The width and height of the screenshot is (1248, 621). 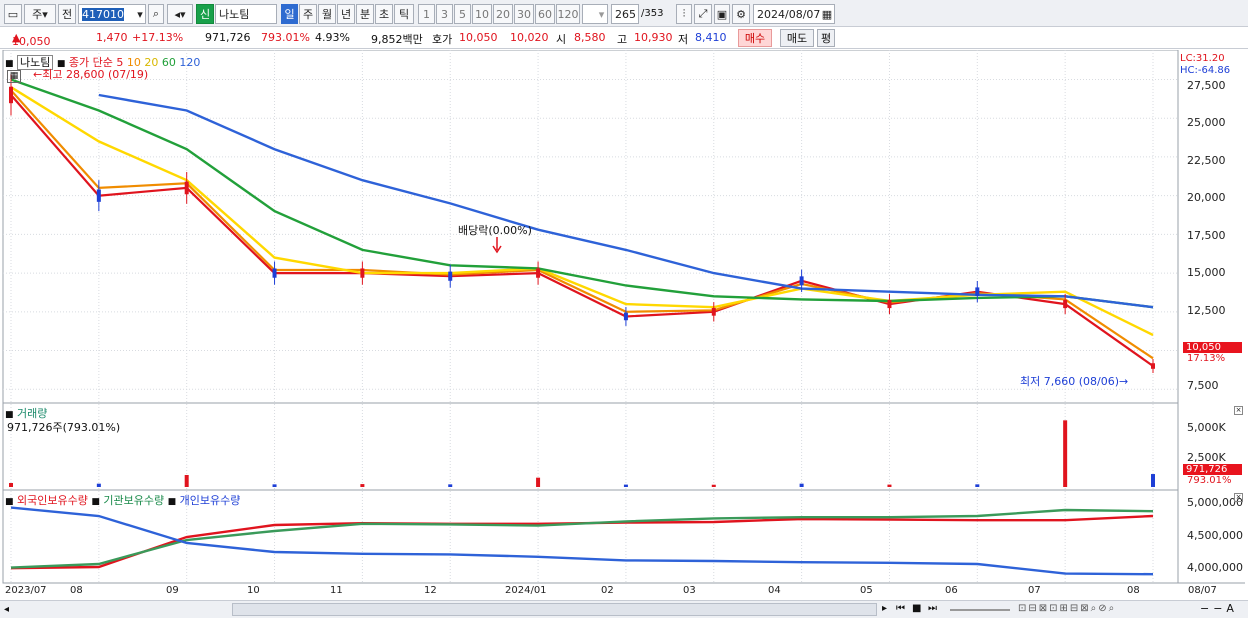 I want to click on period-day: 일, so click(x=289, y=14).